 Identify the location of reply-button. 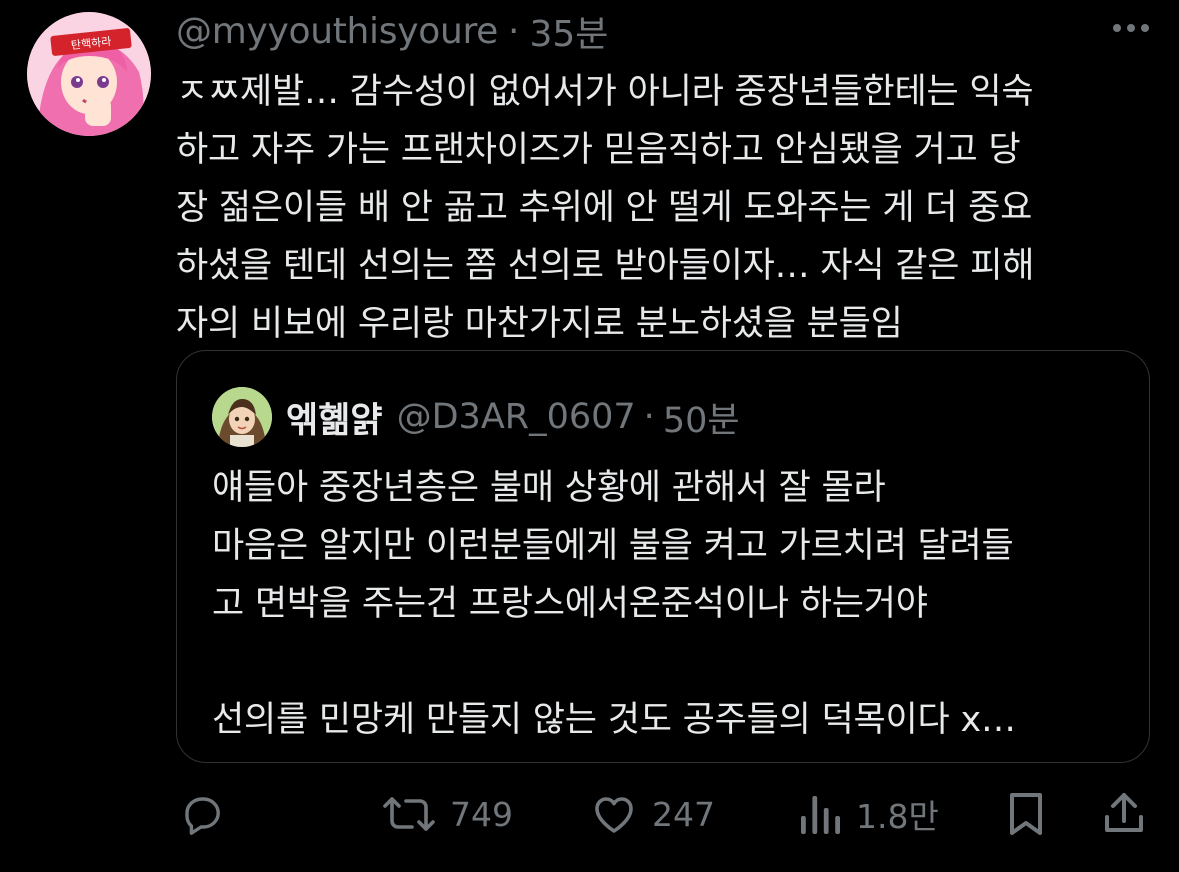
(209, 814).